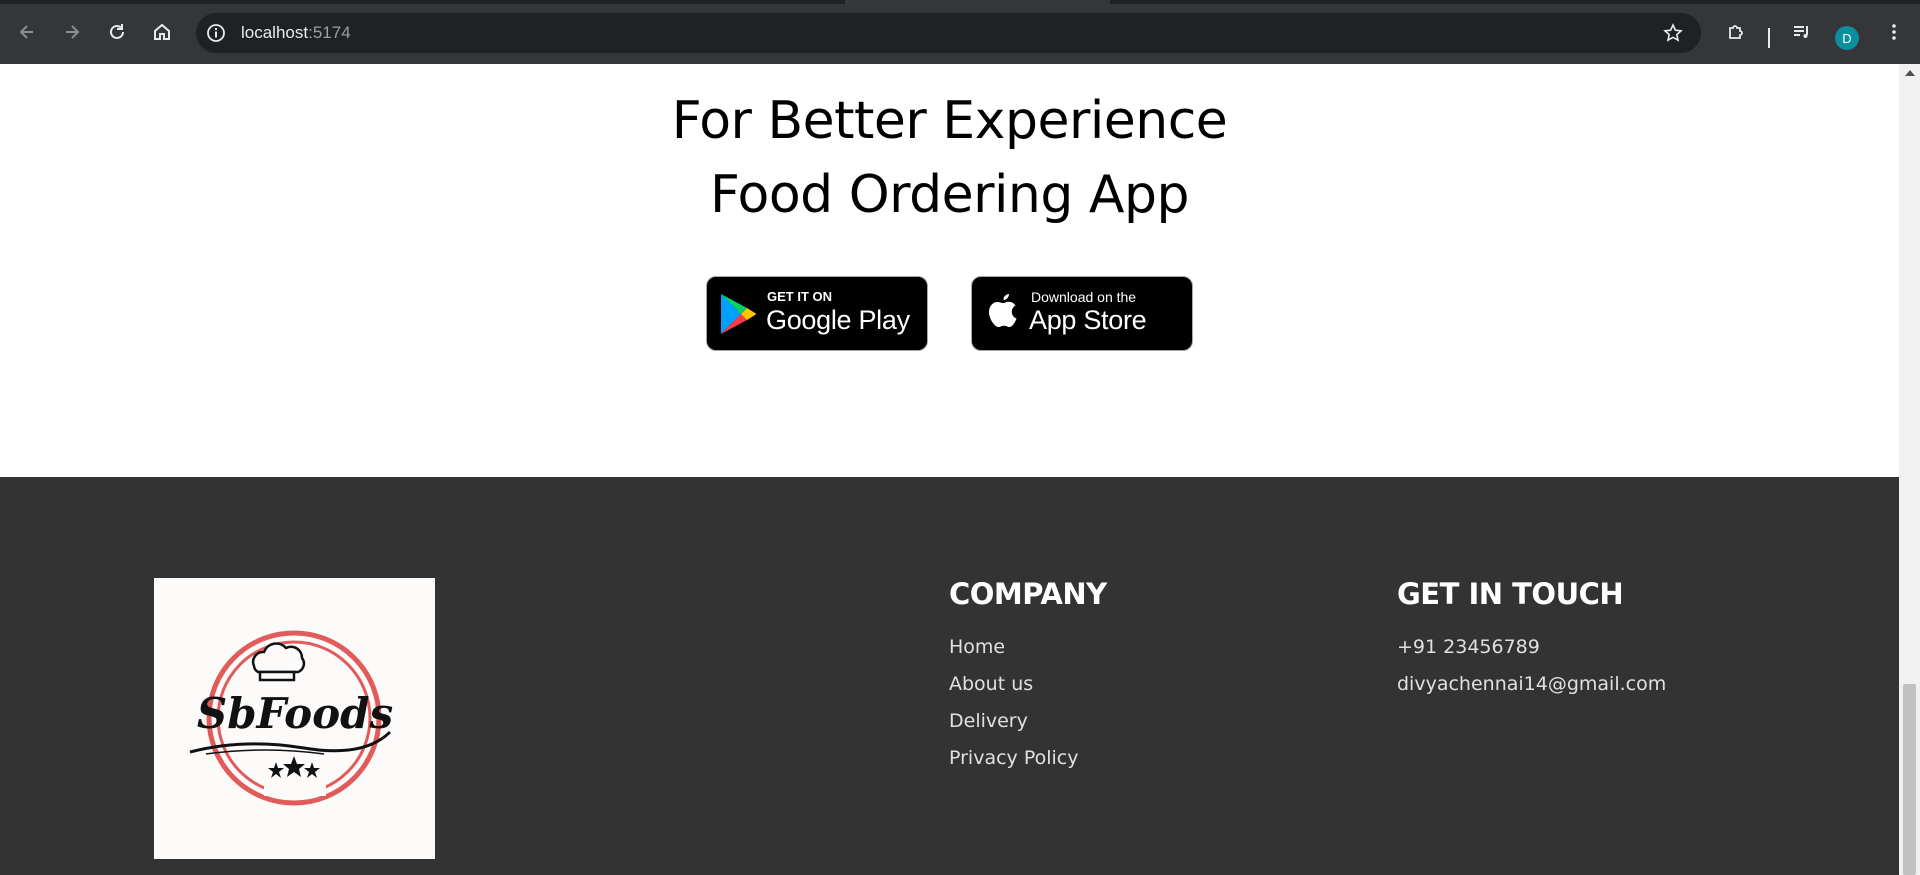  What do you see at coordinates (1909, 469) in the screenshot?
I see `page-scrollbar` at bounding box center [1909, 469].